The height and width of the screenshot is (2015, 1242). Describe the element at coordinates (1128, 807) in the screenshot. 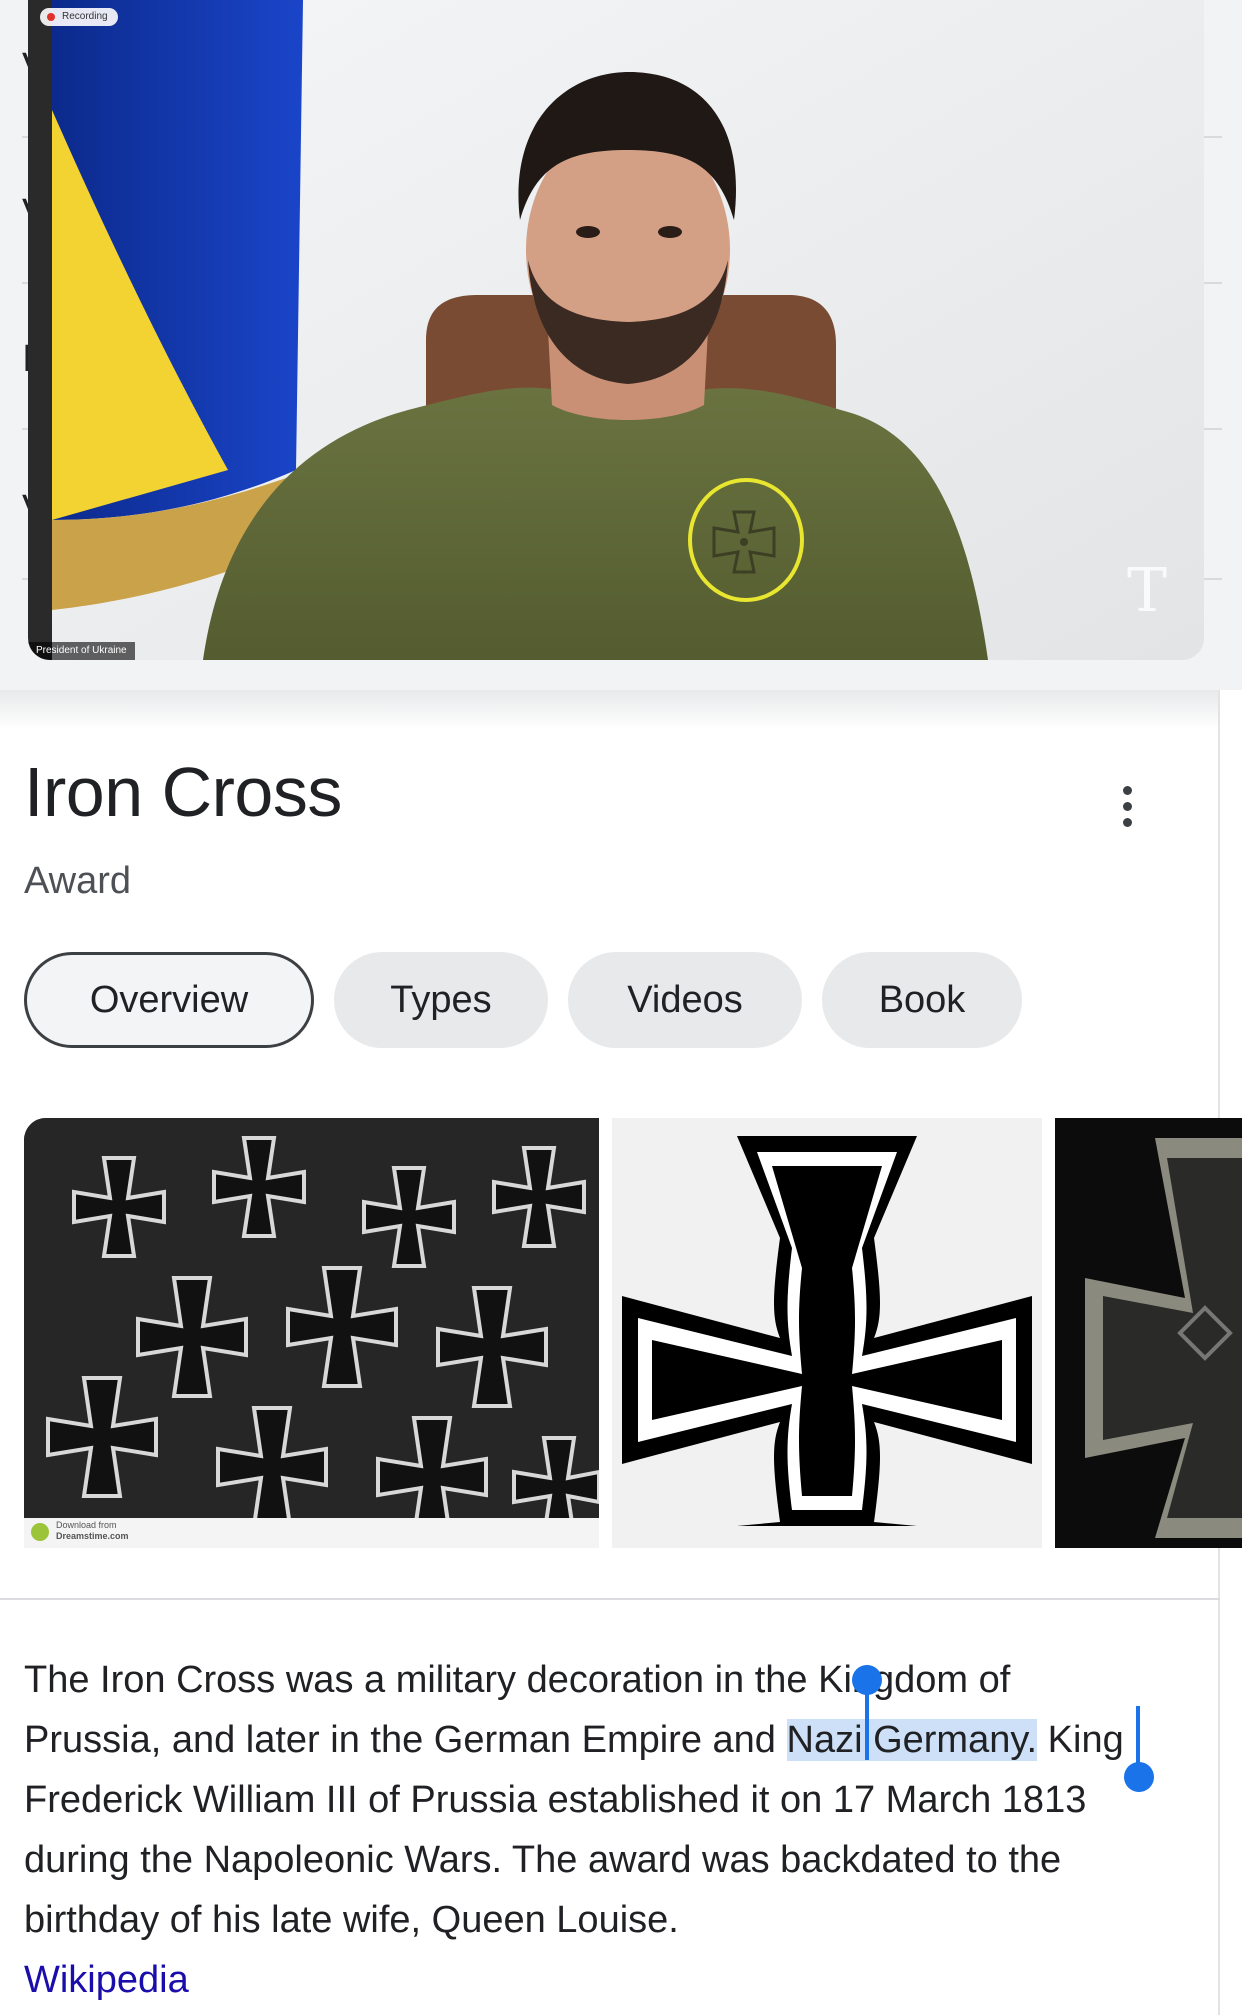

I see `more-options-kebab-icon` at that location.